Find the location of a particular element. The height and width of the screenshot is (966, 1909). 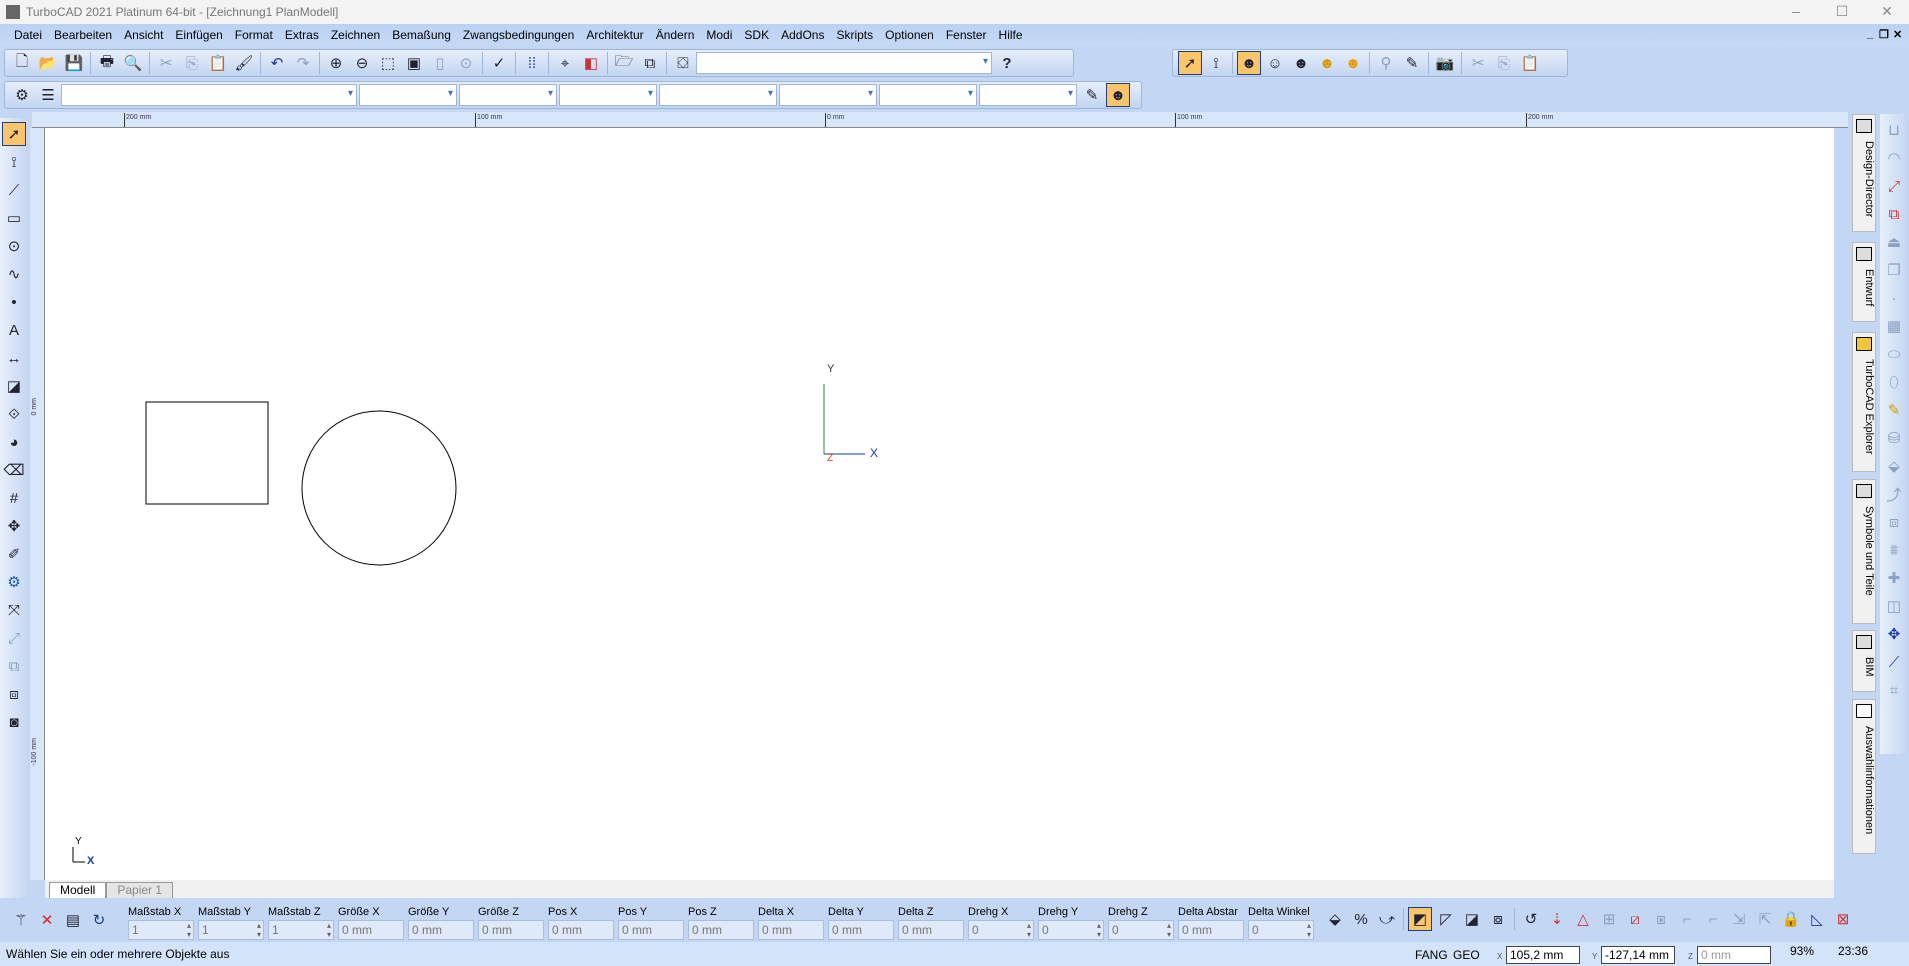

snap-nearest-icon: ⌐ is located at coordinates (1687, 919).